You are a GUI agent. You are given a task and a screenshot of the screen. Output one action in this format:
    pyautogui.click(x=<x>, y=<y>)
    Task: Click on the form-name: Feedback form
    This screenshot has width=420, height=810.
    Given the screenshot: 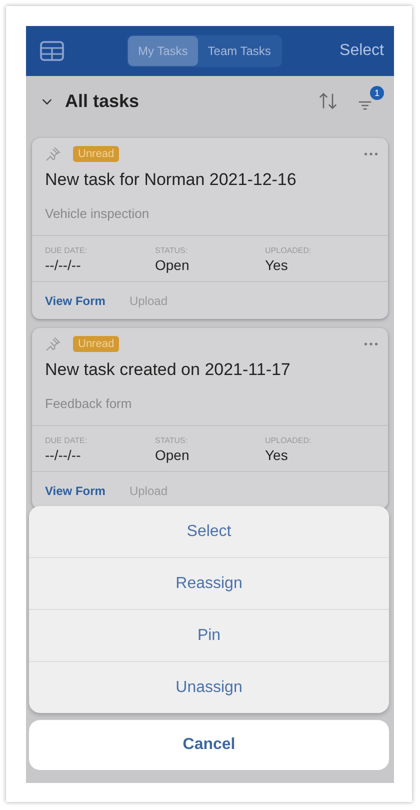 What is the action you would take?
    pyautogui.click(x=210, y=403)
    